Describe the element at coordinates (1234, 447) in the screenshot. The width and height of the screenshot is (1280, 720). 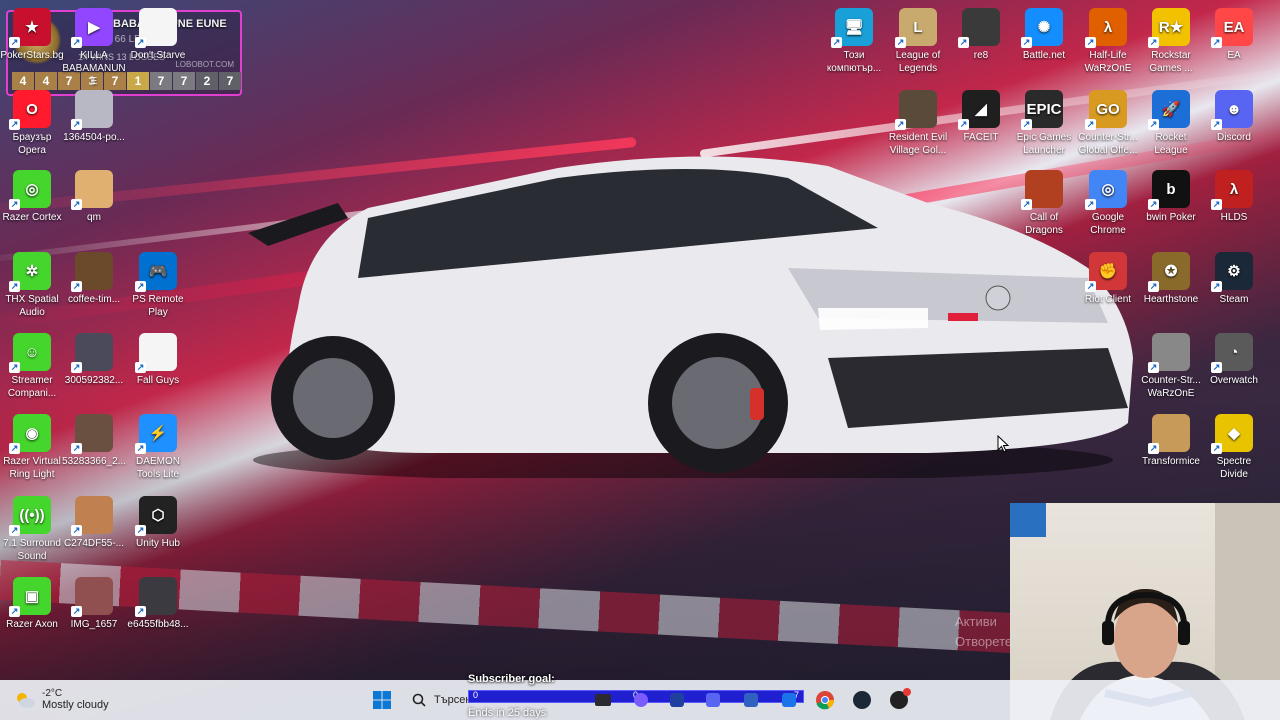
I see `desktop-icon: ◆ ↗ Spectre Divide` at that location.